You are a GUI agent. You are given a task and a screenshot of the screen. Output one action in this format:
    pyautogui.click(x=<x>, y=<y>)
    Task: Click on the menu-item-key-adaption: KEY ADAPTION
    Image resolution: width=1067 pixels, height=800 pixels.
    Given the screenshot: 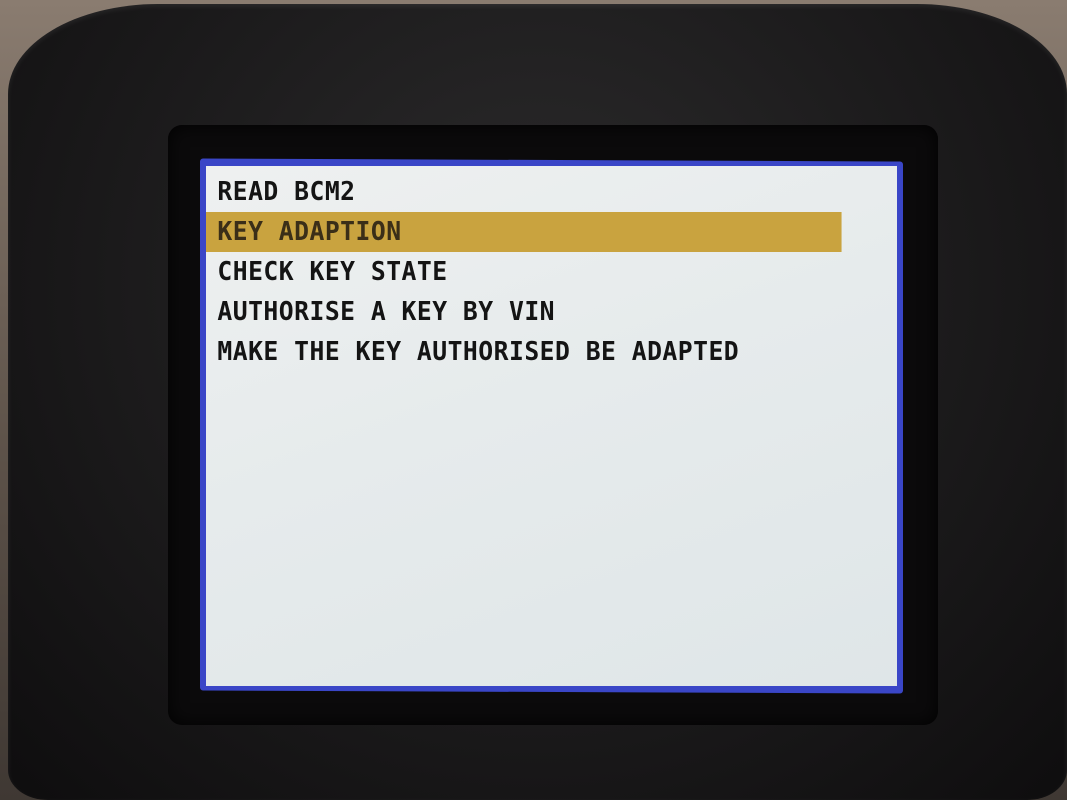 What is the action you would take?
    pyautogui.click(x=524, y=232)
    